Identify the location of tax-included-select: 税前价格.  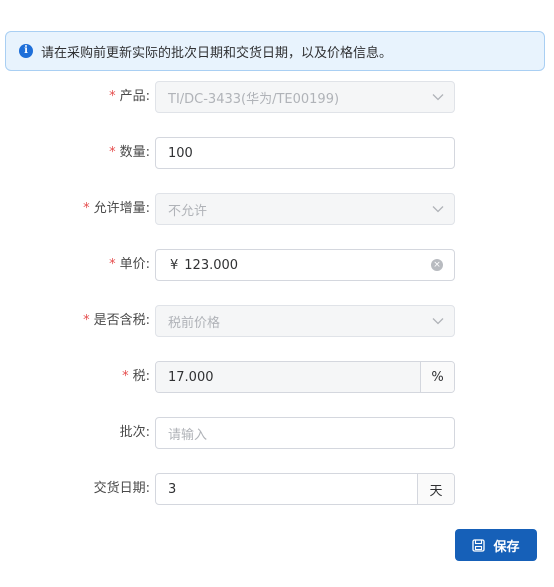
(305, 321).